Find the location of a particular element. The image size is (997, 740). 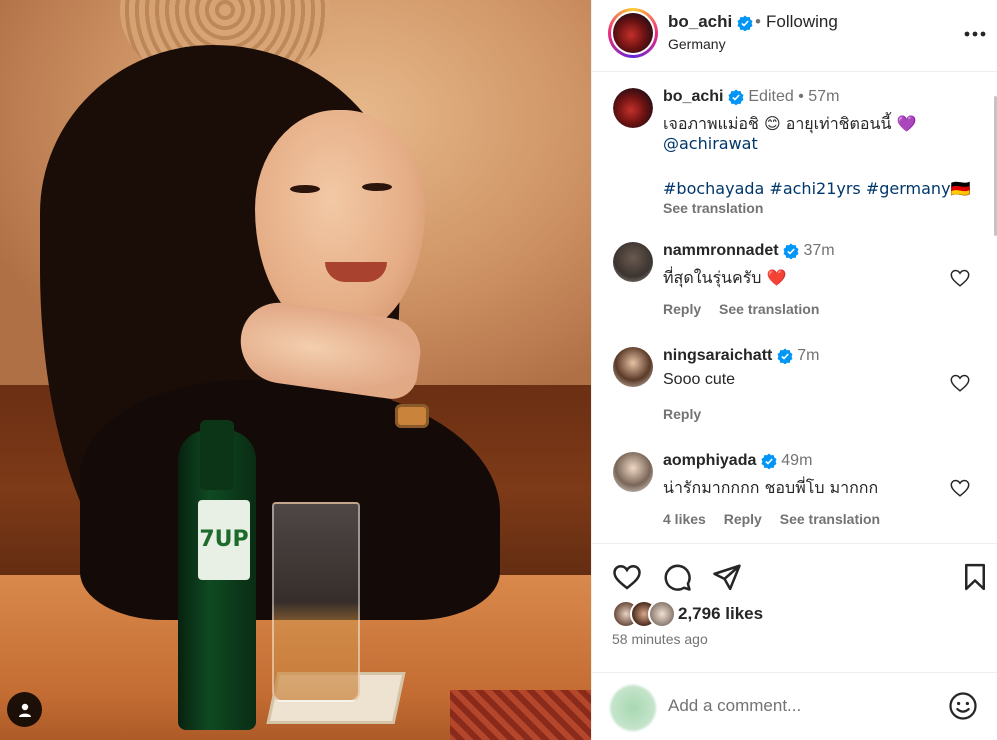

post-time: 58 minutes ago is located at coordinates (660, 639).